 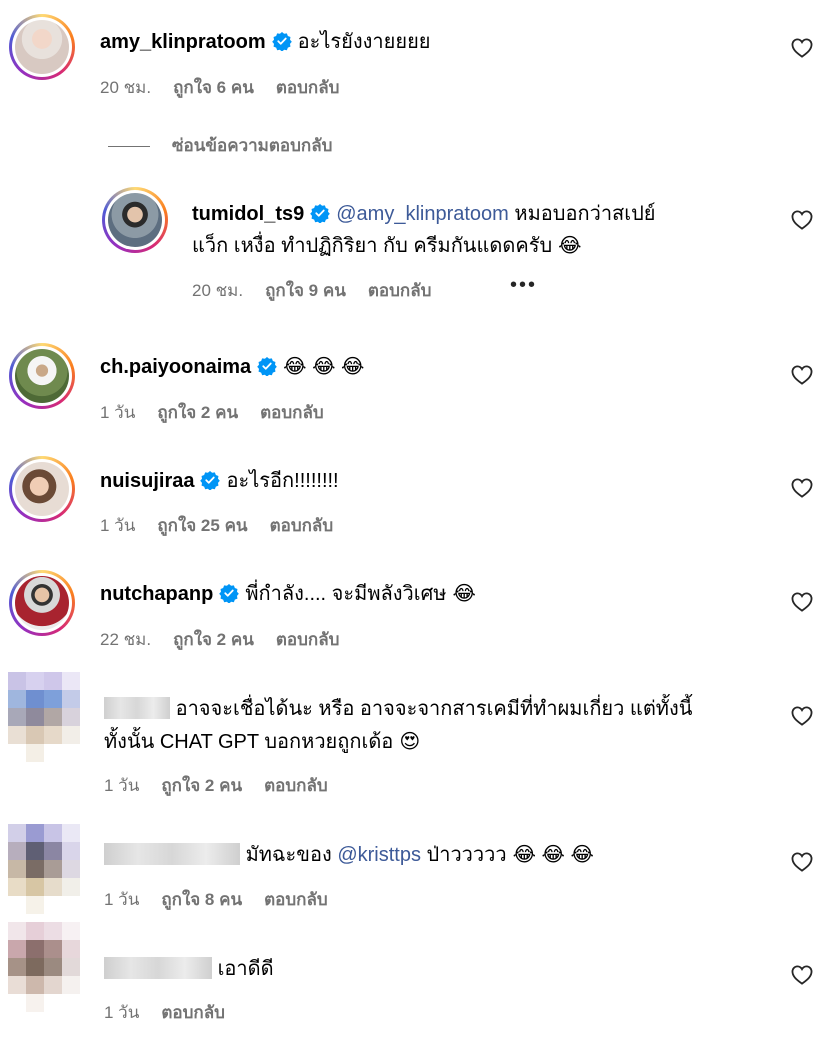 I want to click on likes-count: ถูกใจ 8 คน, so click(x=201, y=899).